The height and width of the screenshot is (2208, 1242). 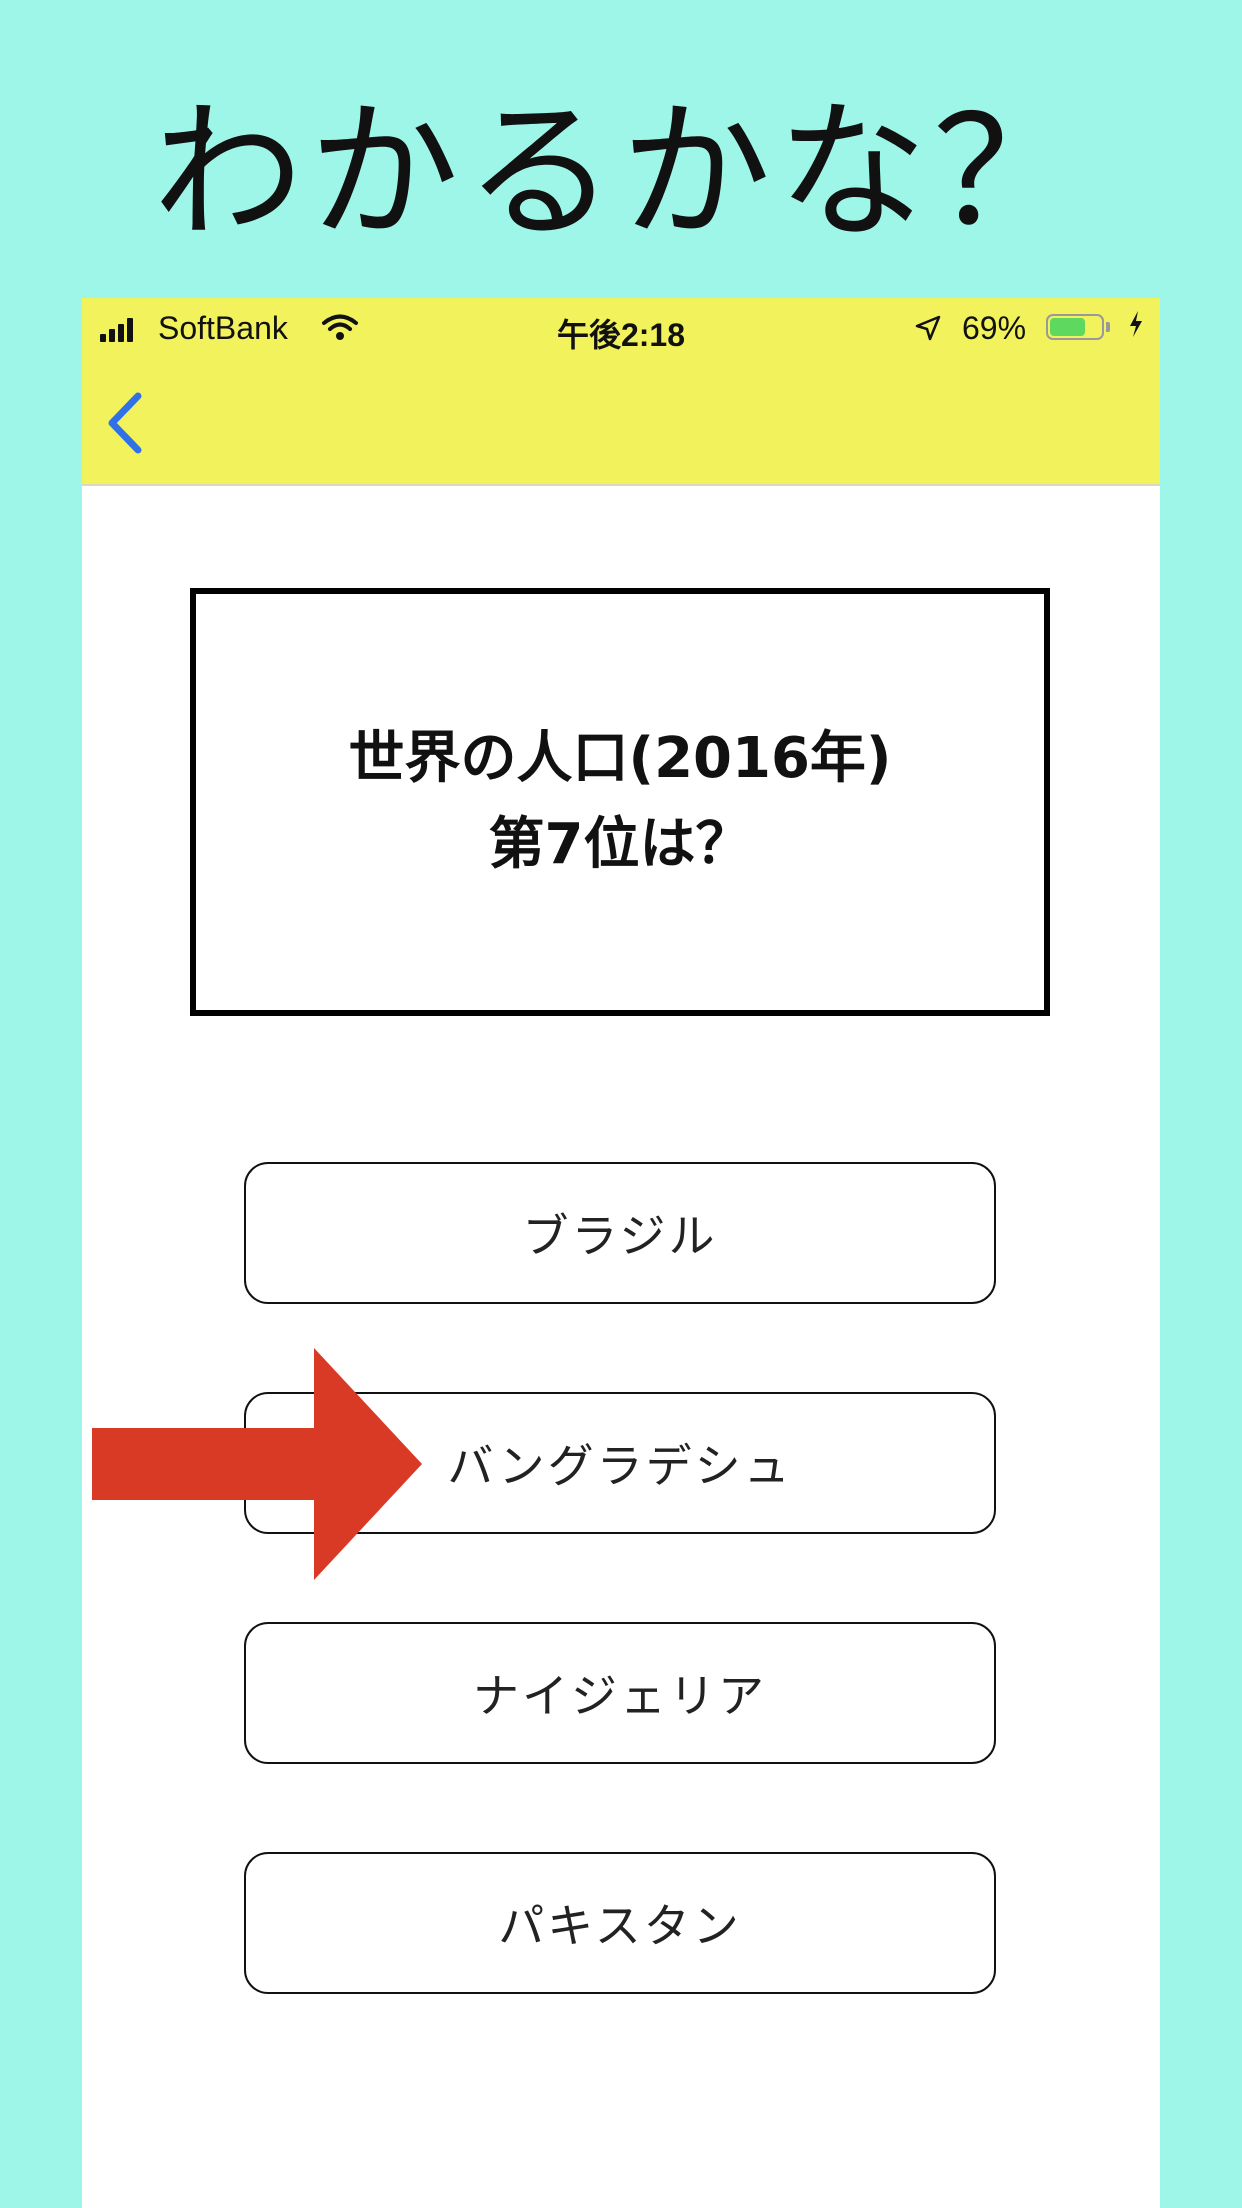 I want to click on question-line-2: 第7位は？, so click(x=620, y=844).